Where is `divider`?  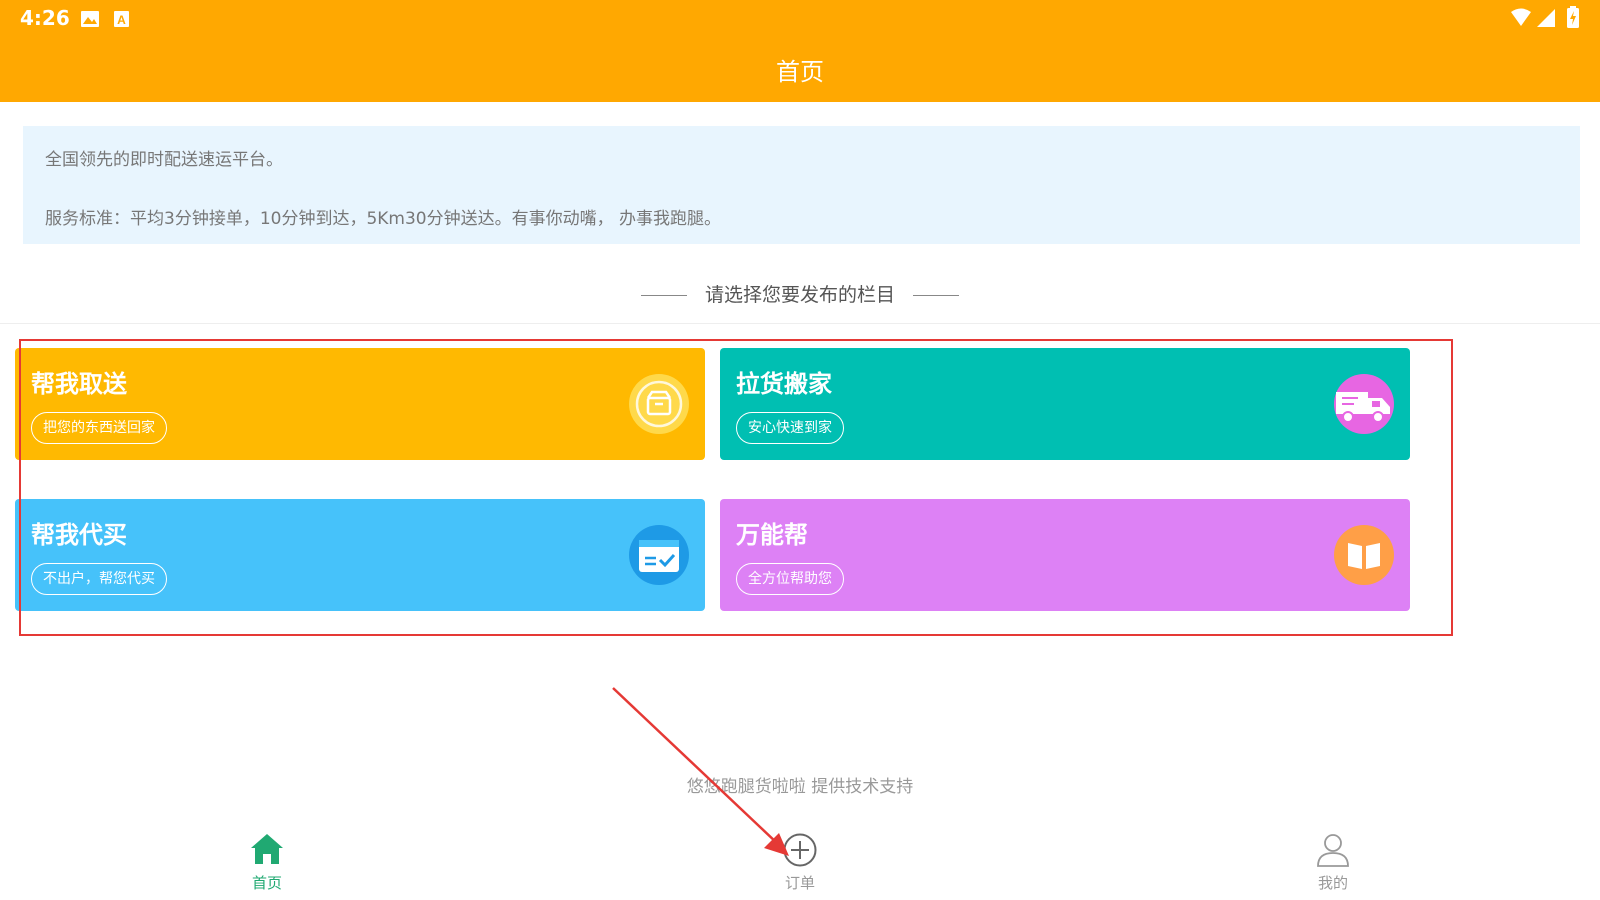
divider is located at coordinates (800, 323).